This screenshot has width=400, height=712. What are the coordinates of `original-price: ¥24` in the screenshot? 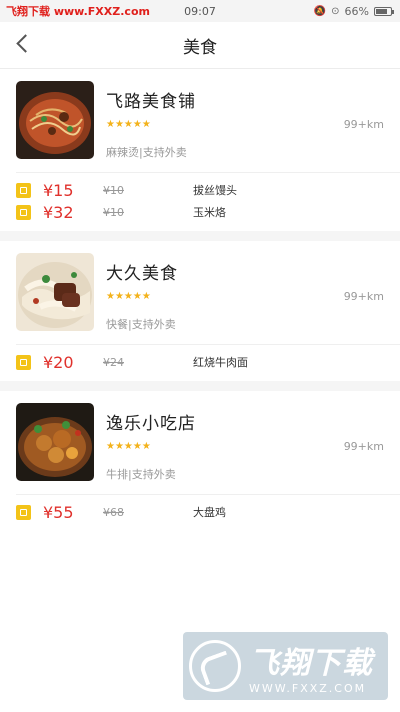 It's located at (113, 362).